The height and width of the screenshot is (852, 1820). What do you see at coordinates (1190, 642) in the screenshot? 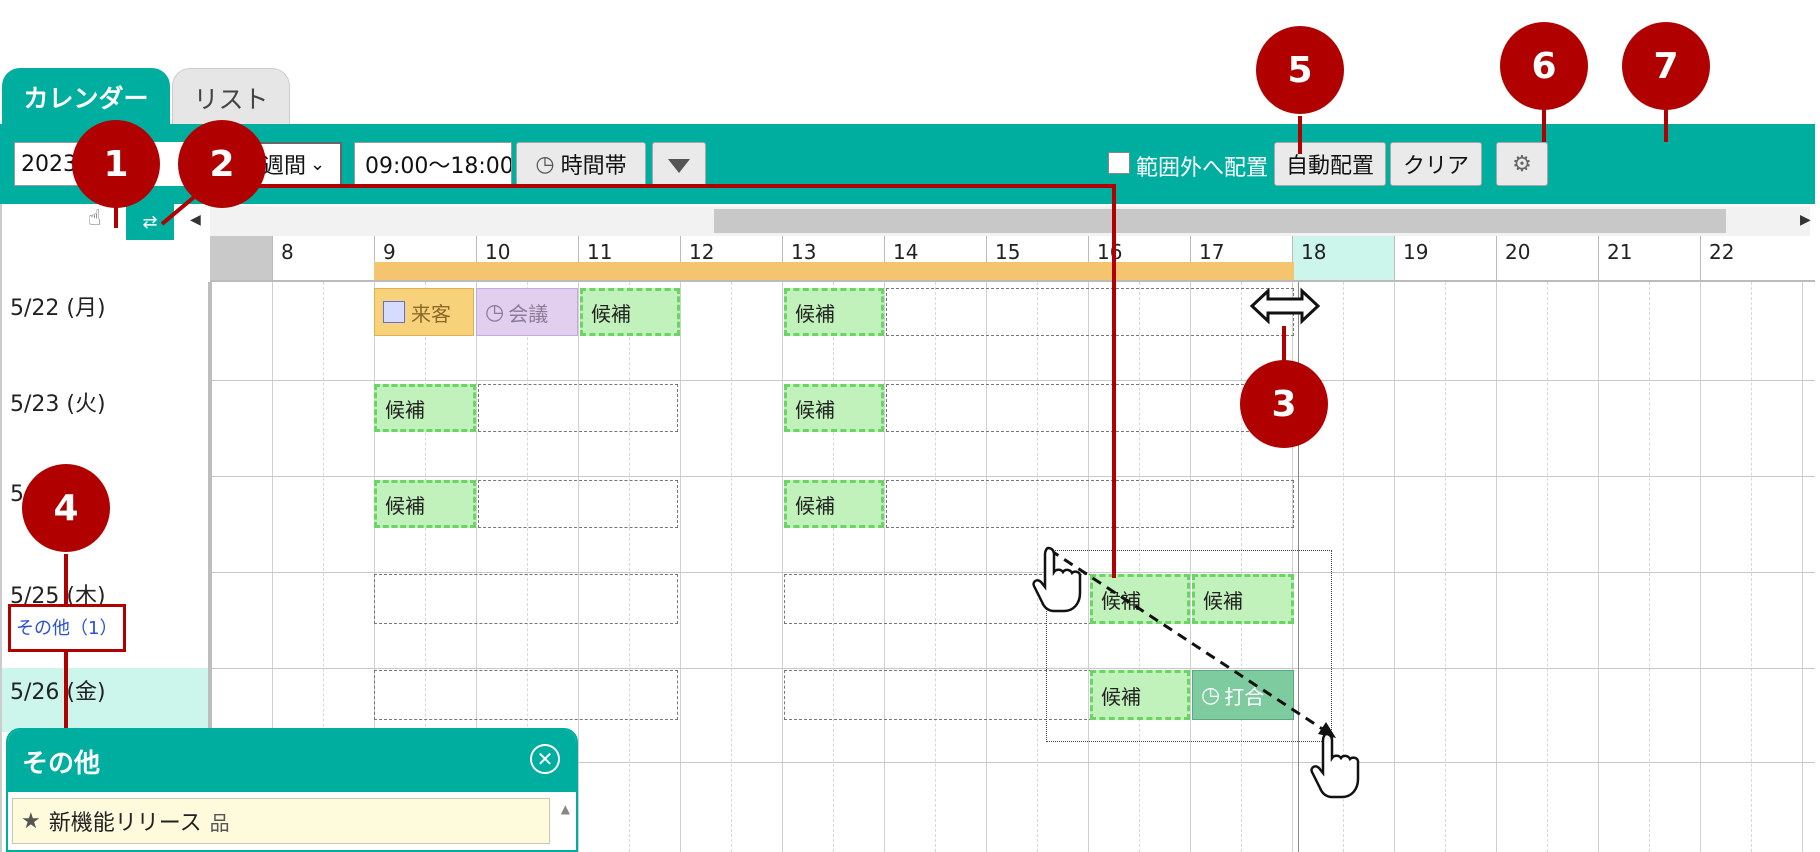
I see `drag-path-arrow` at bounding box center [1190, 642].